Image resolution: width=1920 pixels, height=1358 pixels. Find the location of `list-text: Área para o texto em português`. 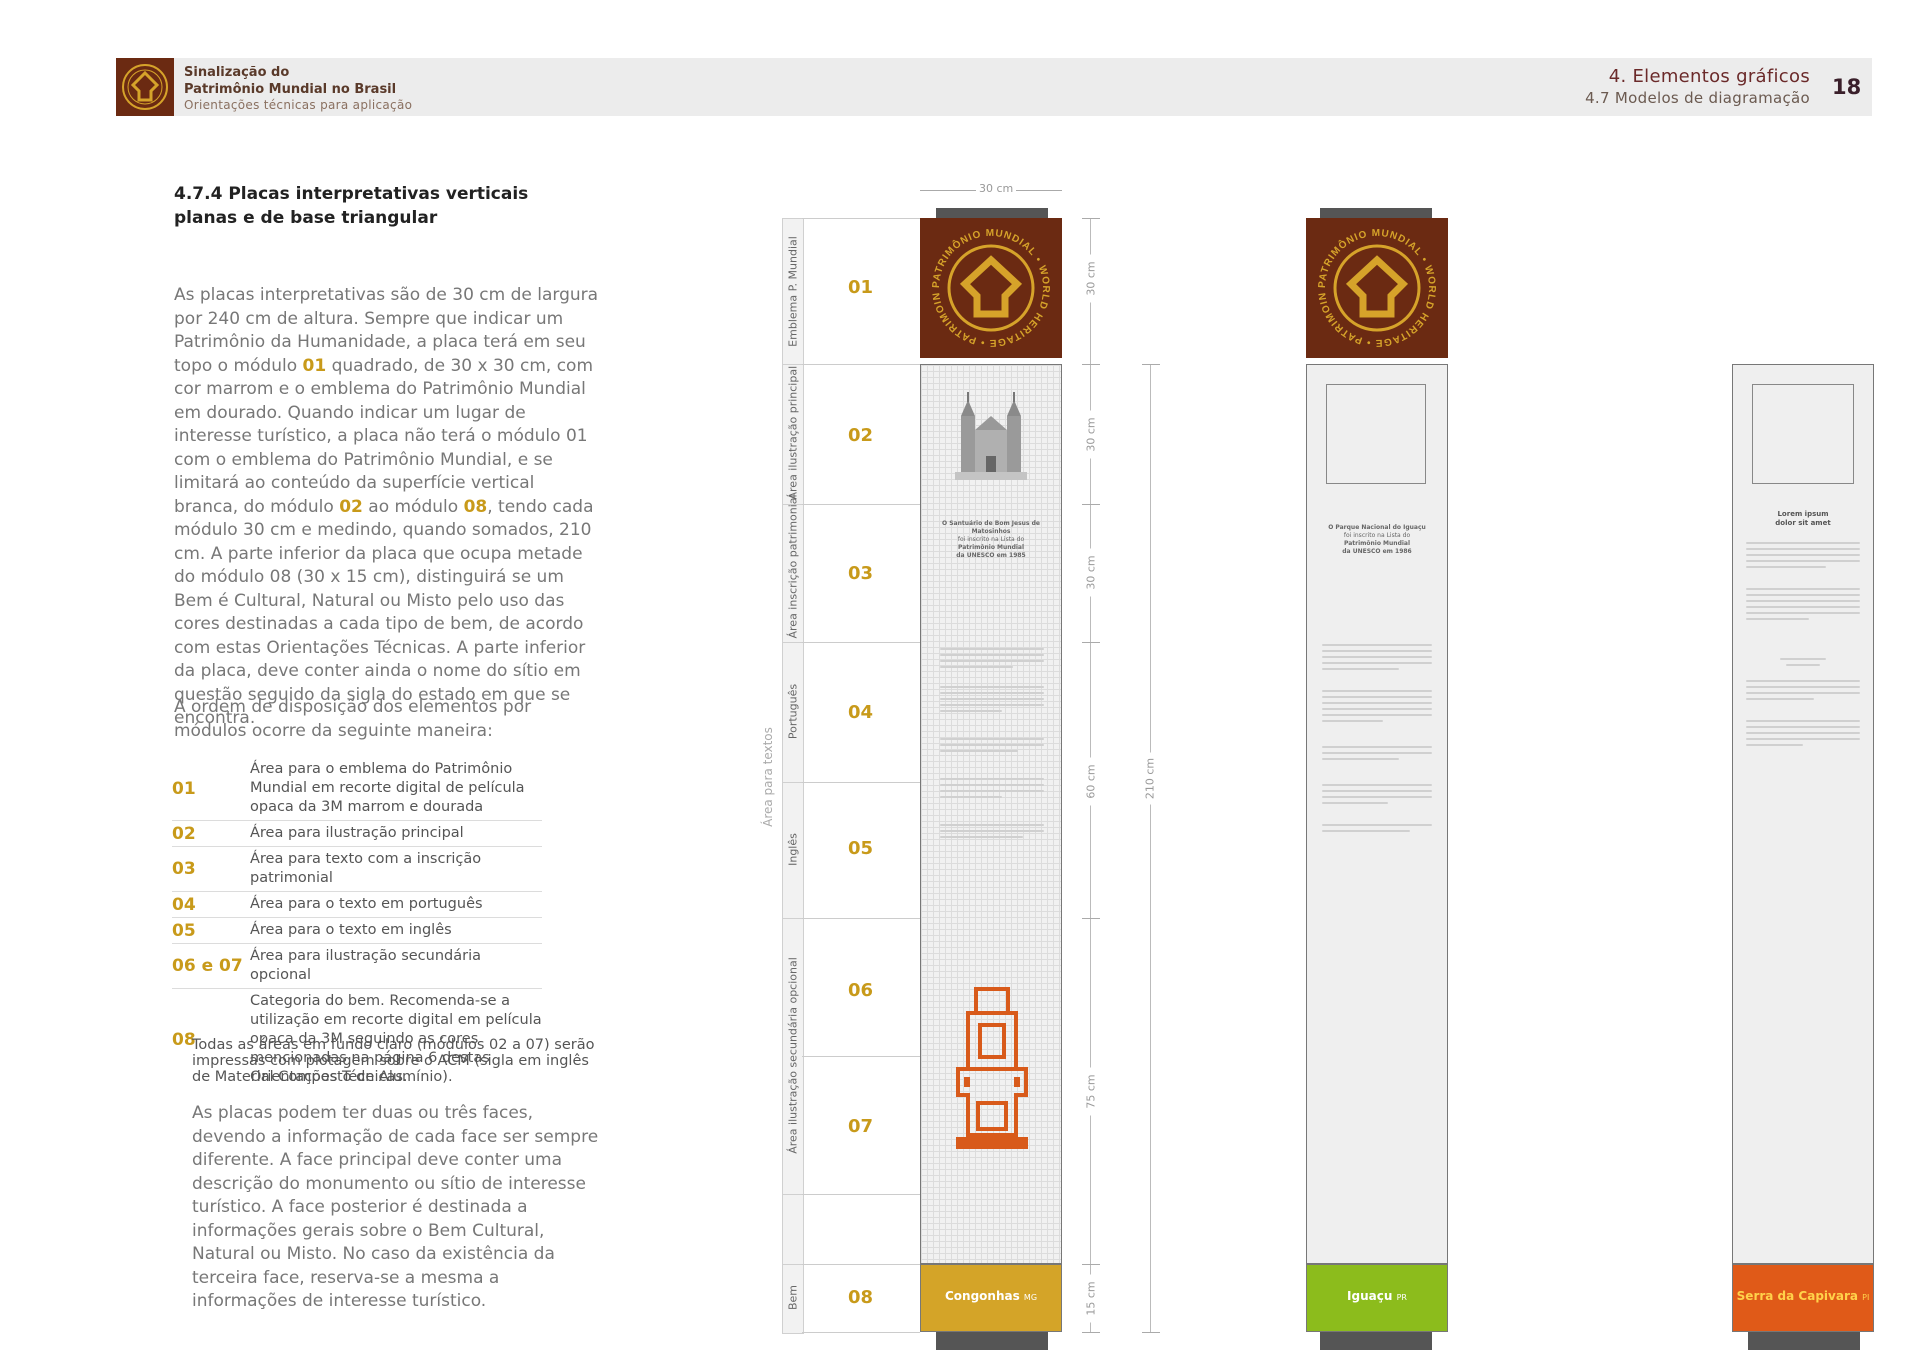

list-text: Área para o texto em português is located at coordinates (366, 904).